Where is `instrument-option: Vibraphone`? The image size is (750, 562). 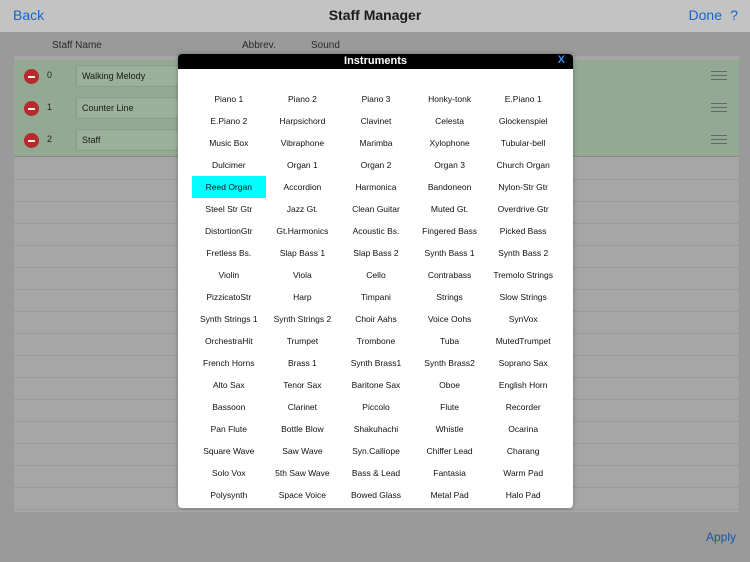 instrument-option: Vibraphone is located at coordinates (303, 143).